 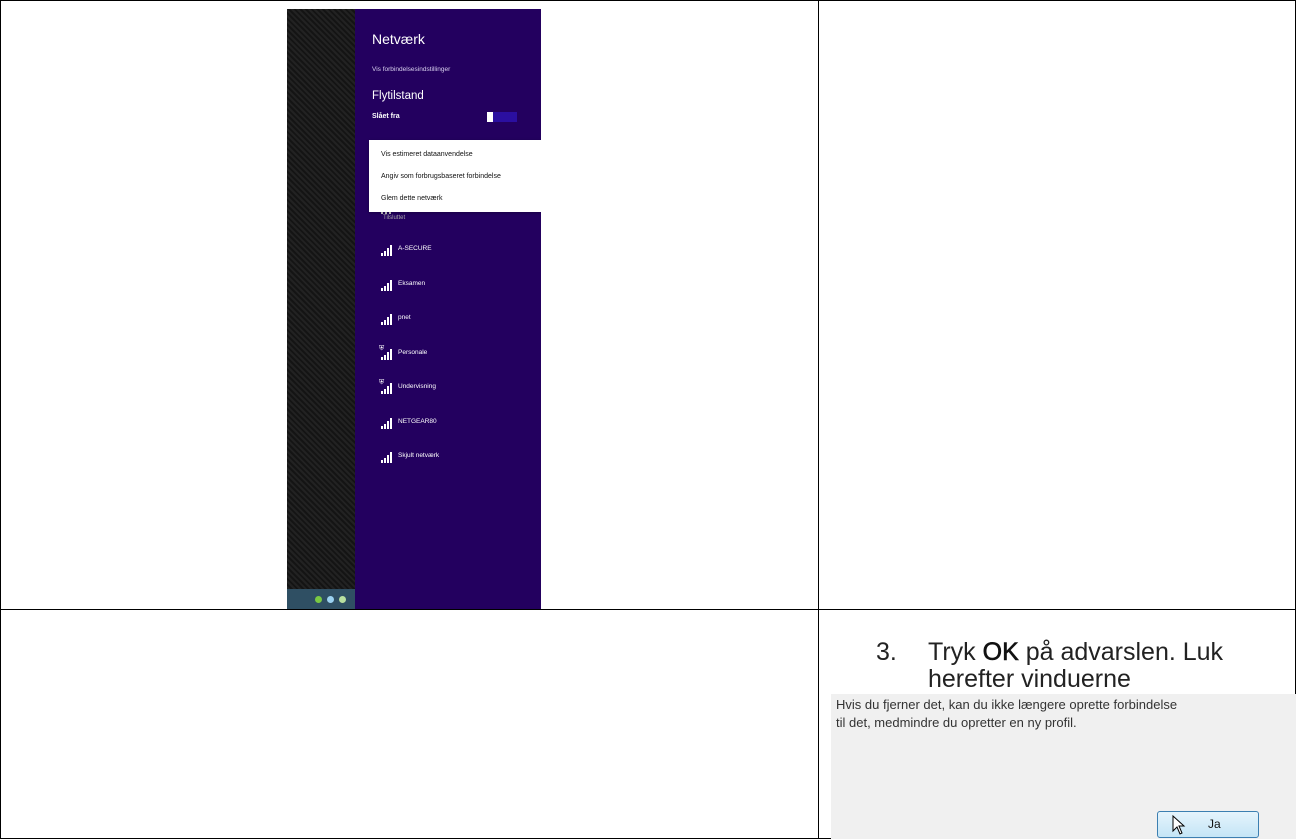 I want to click on connected-status: Tilsluttet, so click(x=394, y=218).